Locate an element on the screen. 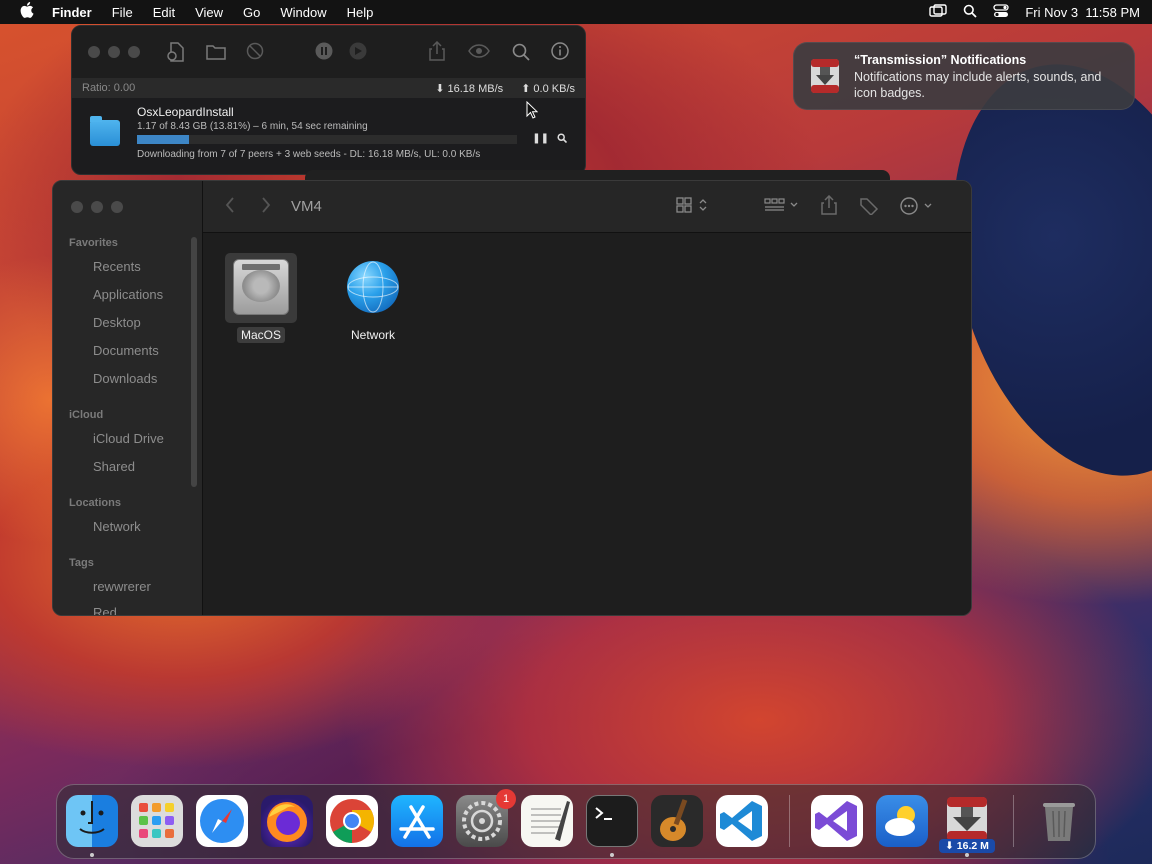 Image resolution: width=1152 pixels, height=864 pixels. dock-weather-icon is located at coordinates (902, 821).